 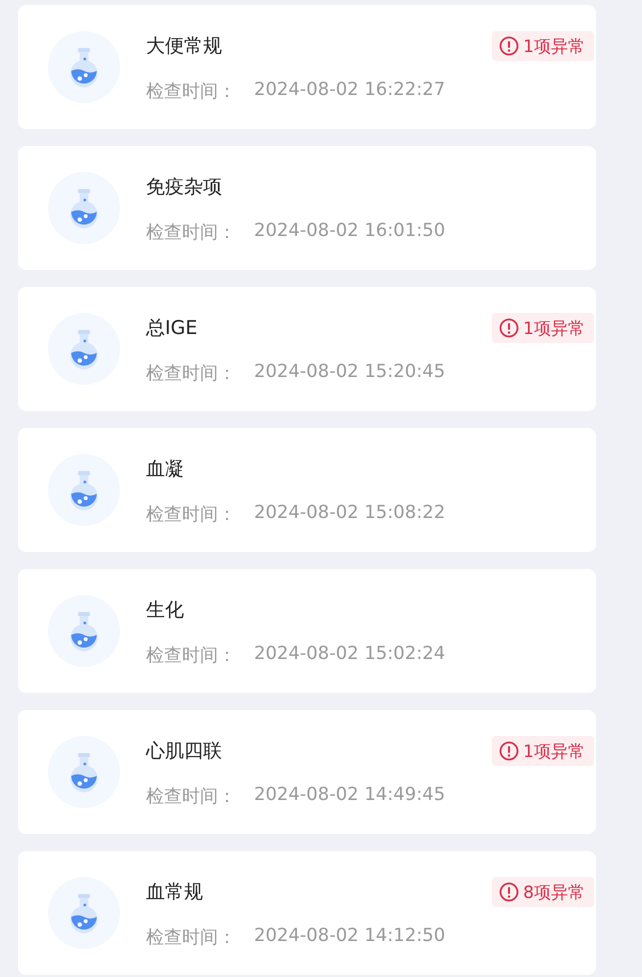 What do you see at coordinates (307, 913) in the screenshot?
I see `report-card: 血常规 8项异常 检查时间： 2024-08-02 14:12:50` at bounding box center [307, 913].